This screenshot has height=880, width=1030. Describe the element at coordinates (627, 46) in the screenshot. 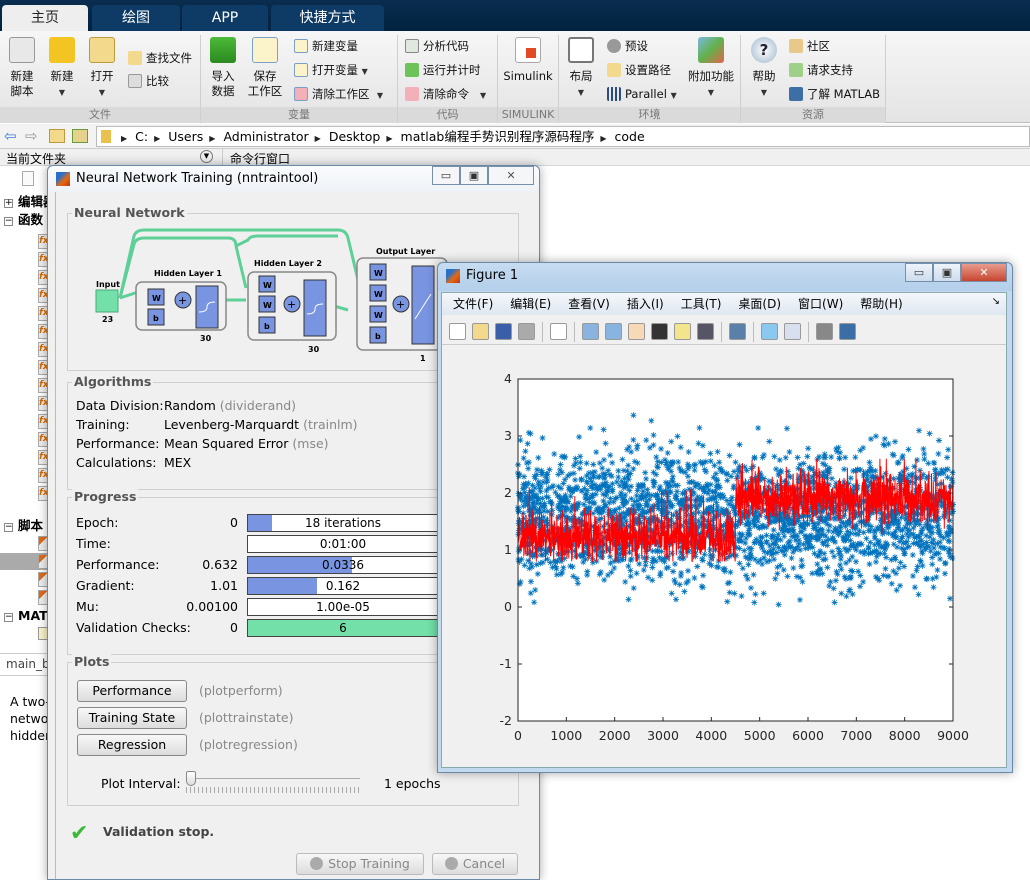

I see `preferences-button: 预设` at that location.